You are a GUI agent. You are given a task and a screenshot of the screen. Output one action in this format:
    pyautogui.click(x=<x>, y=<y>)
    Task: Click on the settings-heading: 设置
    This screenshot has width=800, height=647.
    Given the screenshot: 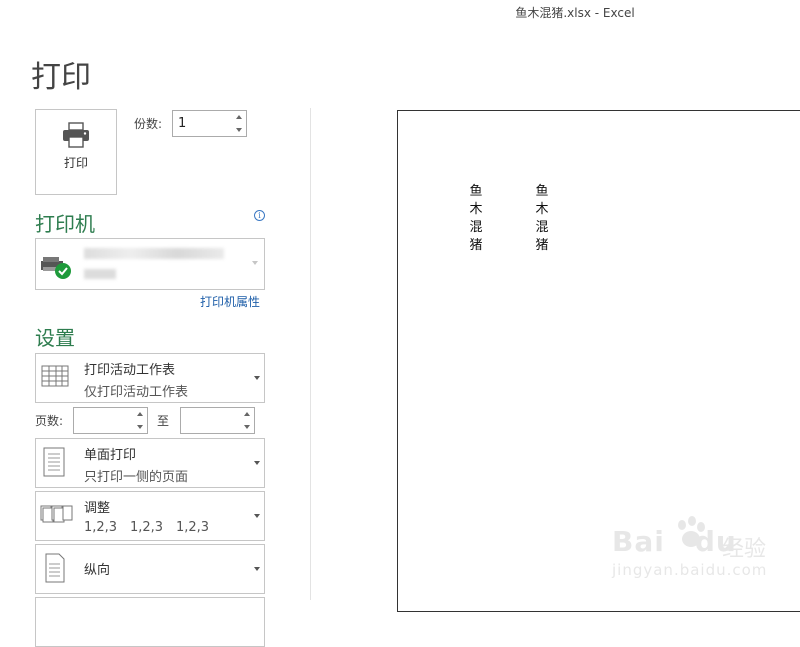 What is the action you would take?
    pyautogui.click(x=55, y=338)
    